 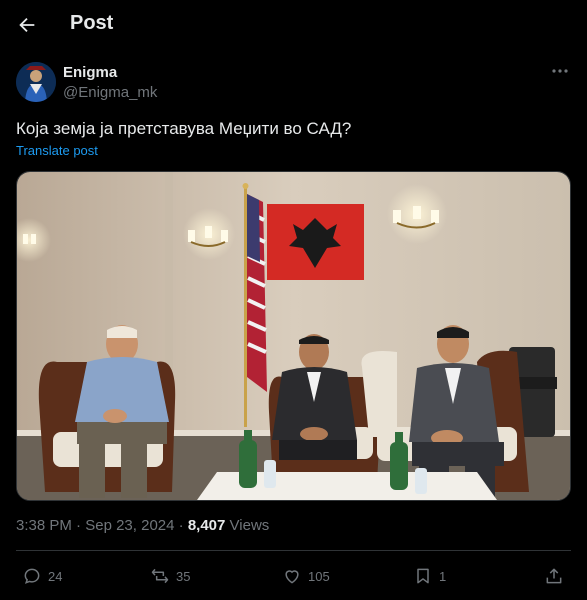 What do you see at coordinates (184, 128) in the screenshot?
I see `post-text: Која земја ја претставува Меџити во САД?` at bounding box center [184, 128].